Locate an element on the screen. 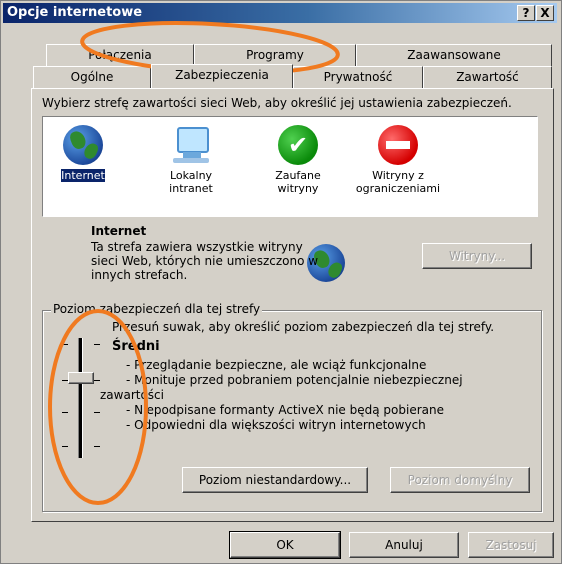  annotation-ellipse-slider is located at coordinates (98, 407).